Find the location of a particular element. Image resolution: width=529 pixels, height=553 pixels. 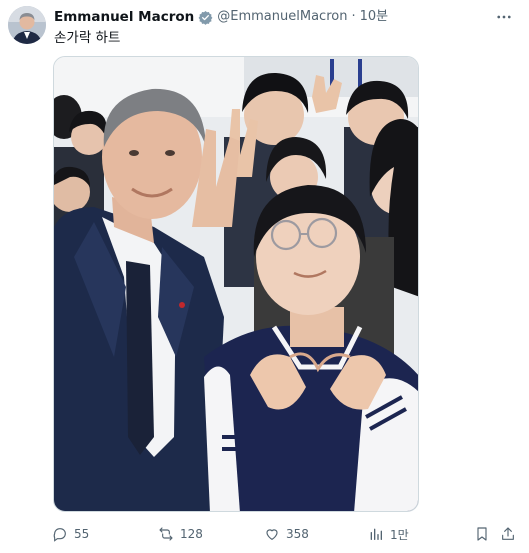

tweet-text: 손가락 하트 is located at coordinates (87, 38).